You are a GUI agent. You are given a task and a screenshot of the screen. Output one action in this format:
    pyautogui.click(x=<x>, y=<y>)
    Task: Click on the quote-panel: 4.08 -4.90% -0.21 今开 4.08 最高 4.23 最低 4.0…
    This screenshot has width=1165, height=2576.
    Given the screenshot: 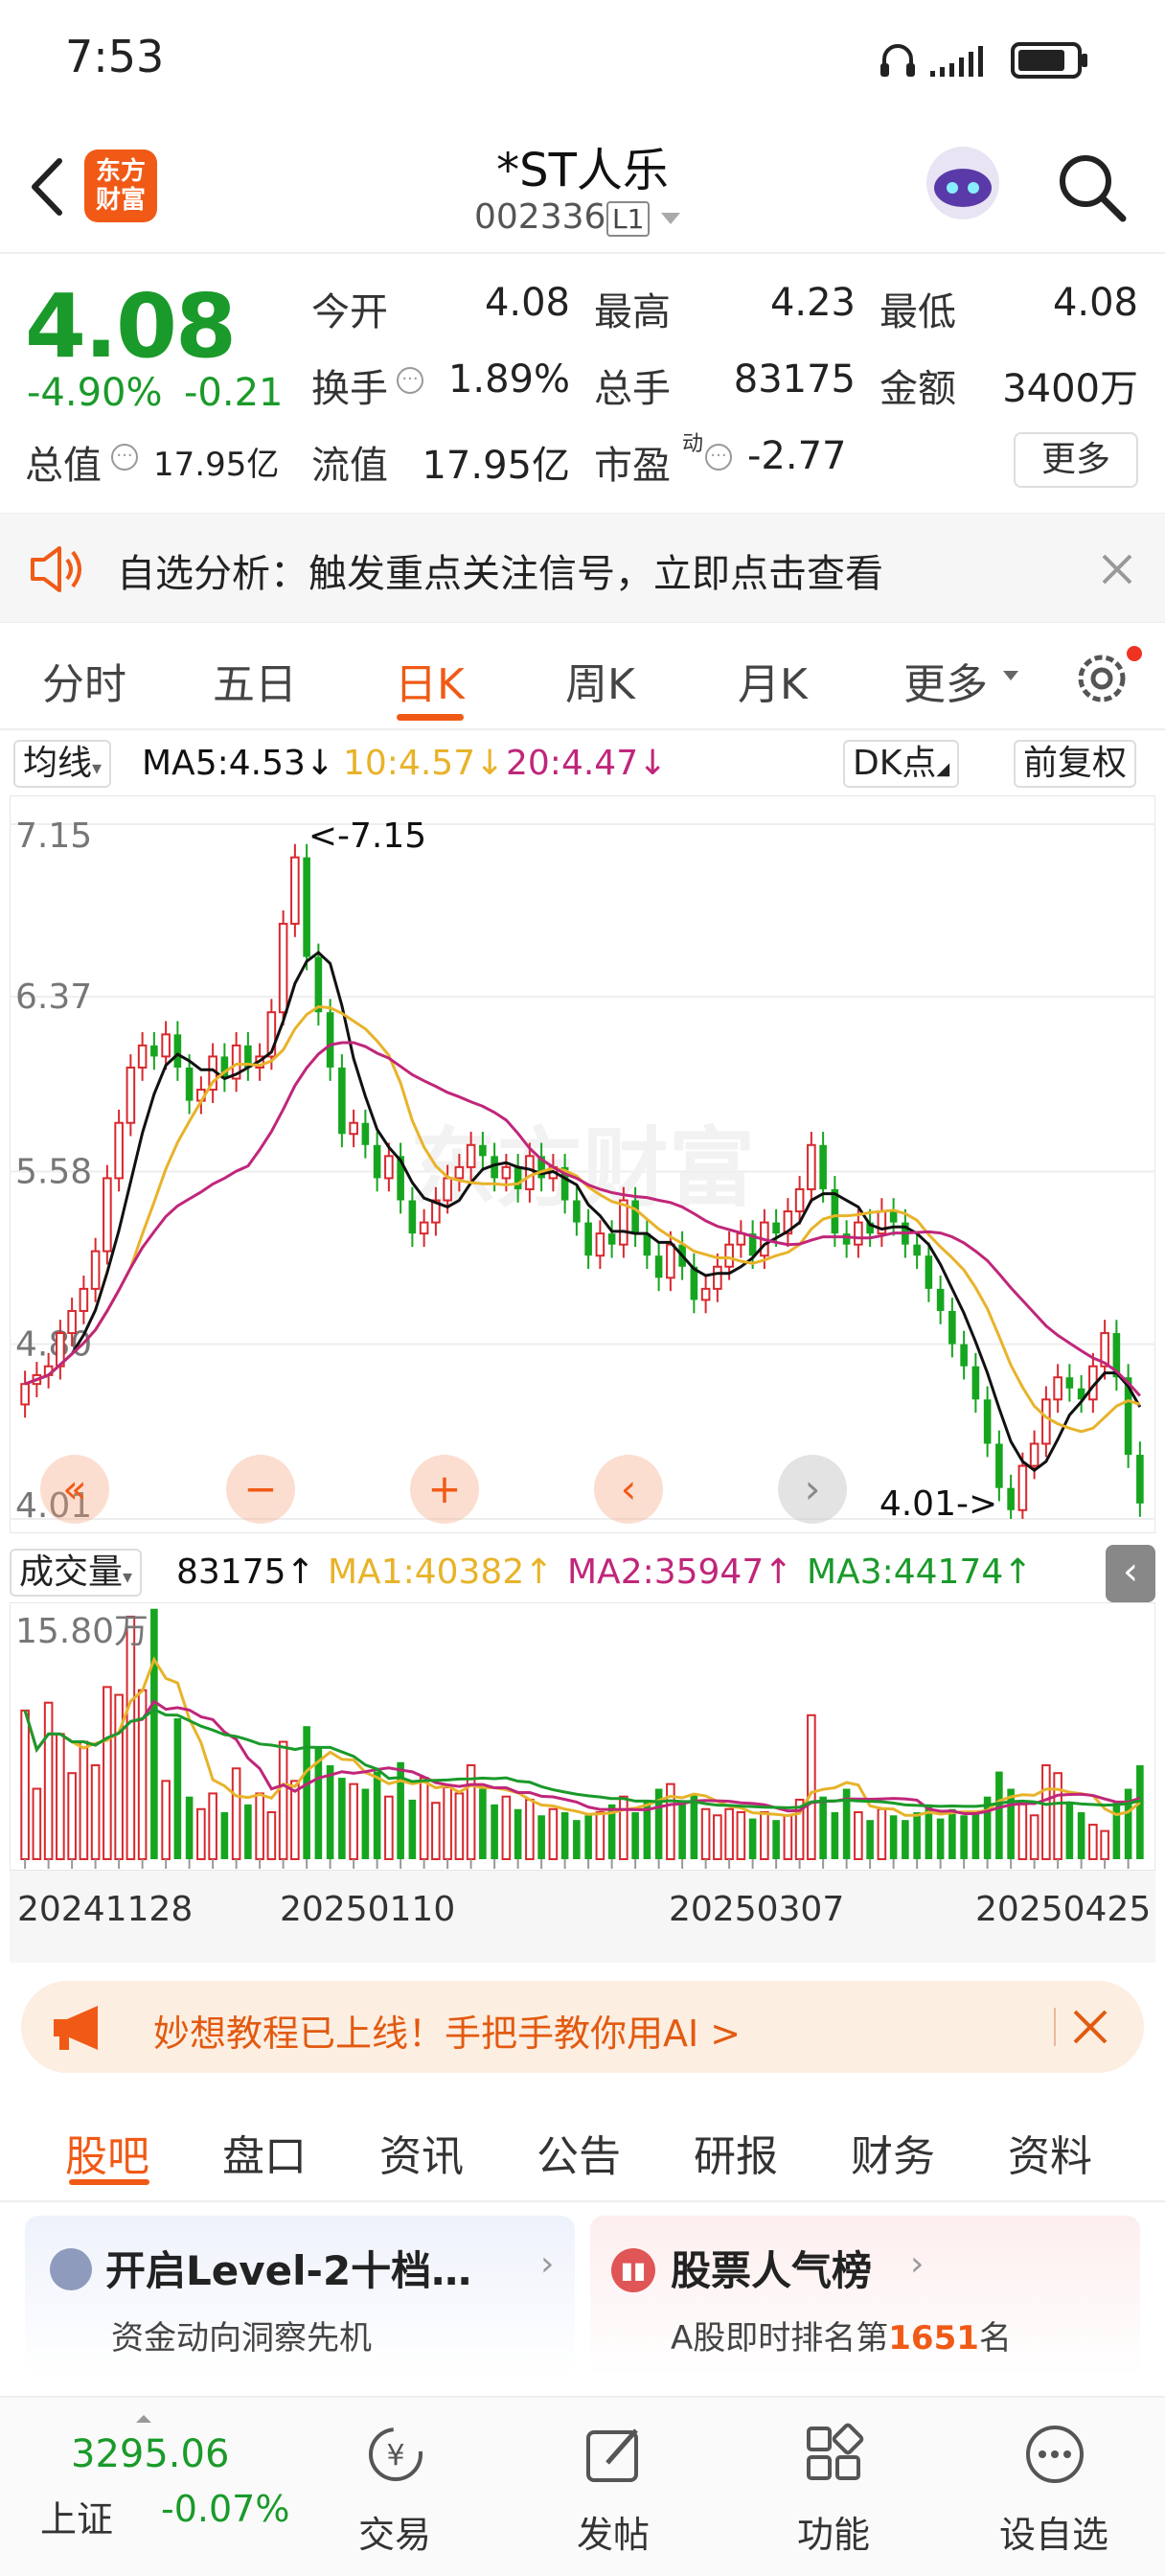 What is the action you would take?
    pyautogui.click(x=582, y=383)
    